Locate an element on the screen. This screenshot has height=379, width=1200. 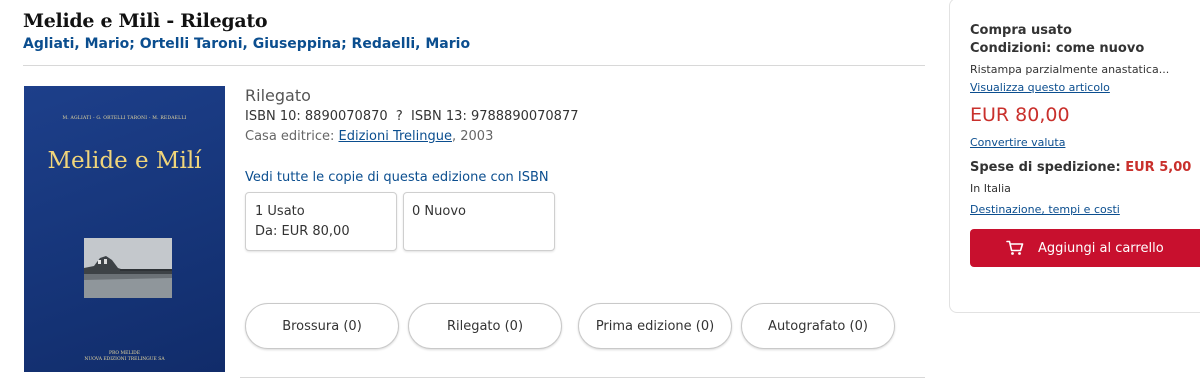
used-price: Da: EUR 80,00 is located at coordinates (302, 231).